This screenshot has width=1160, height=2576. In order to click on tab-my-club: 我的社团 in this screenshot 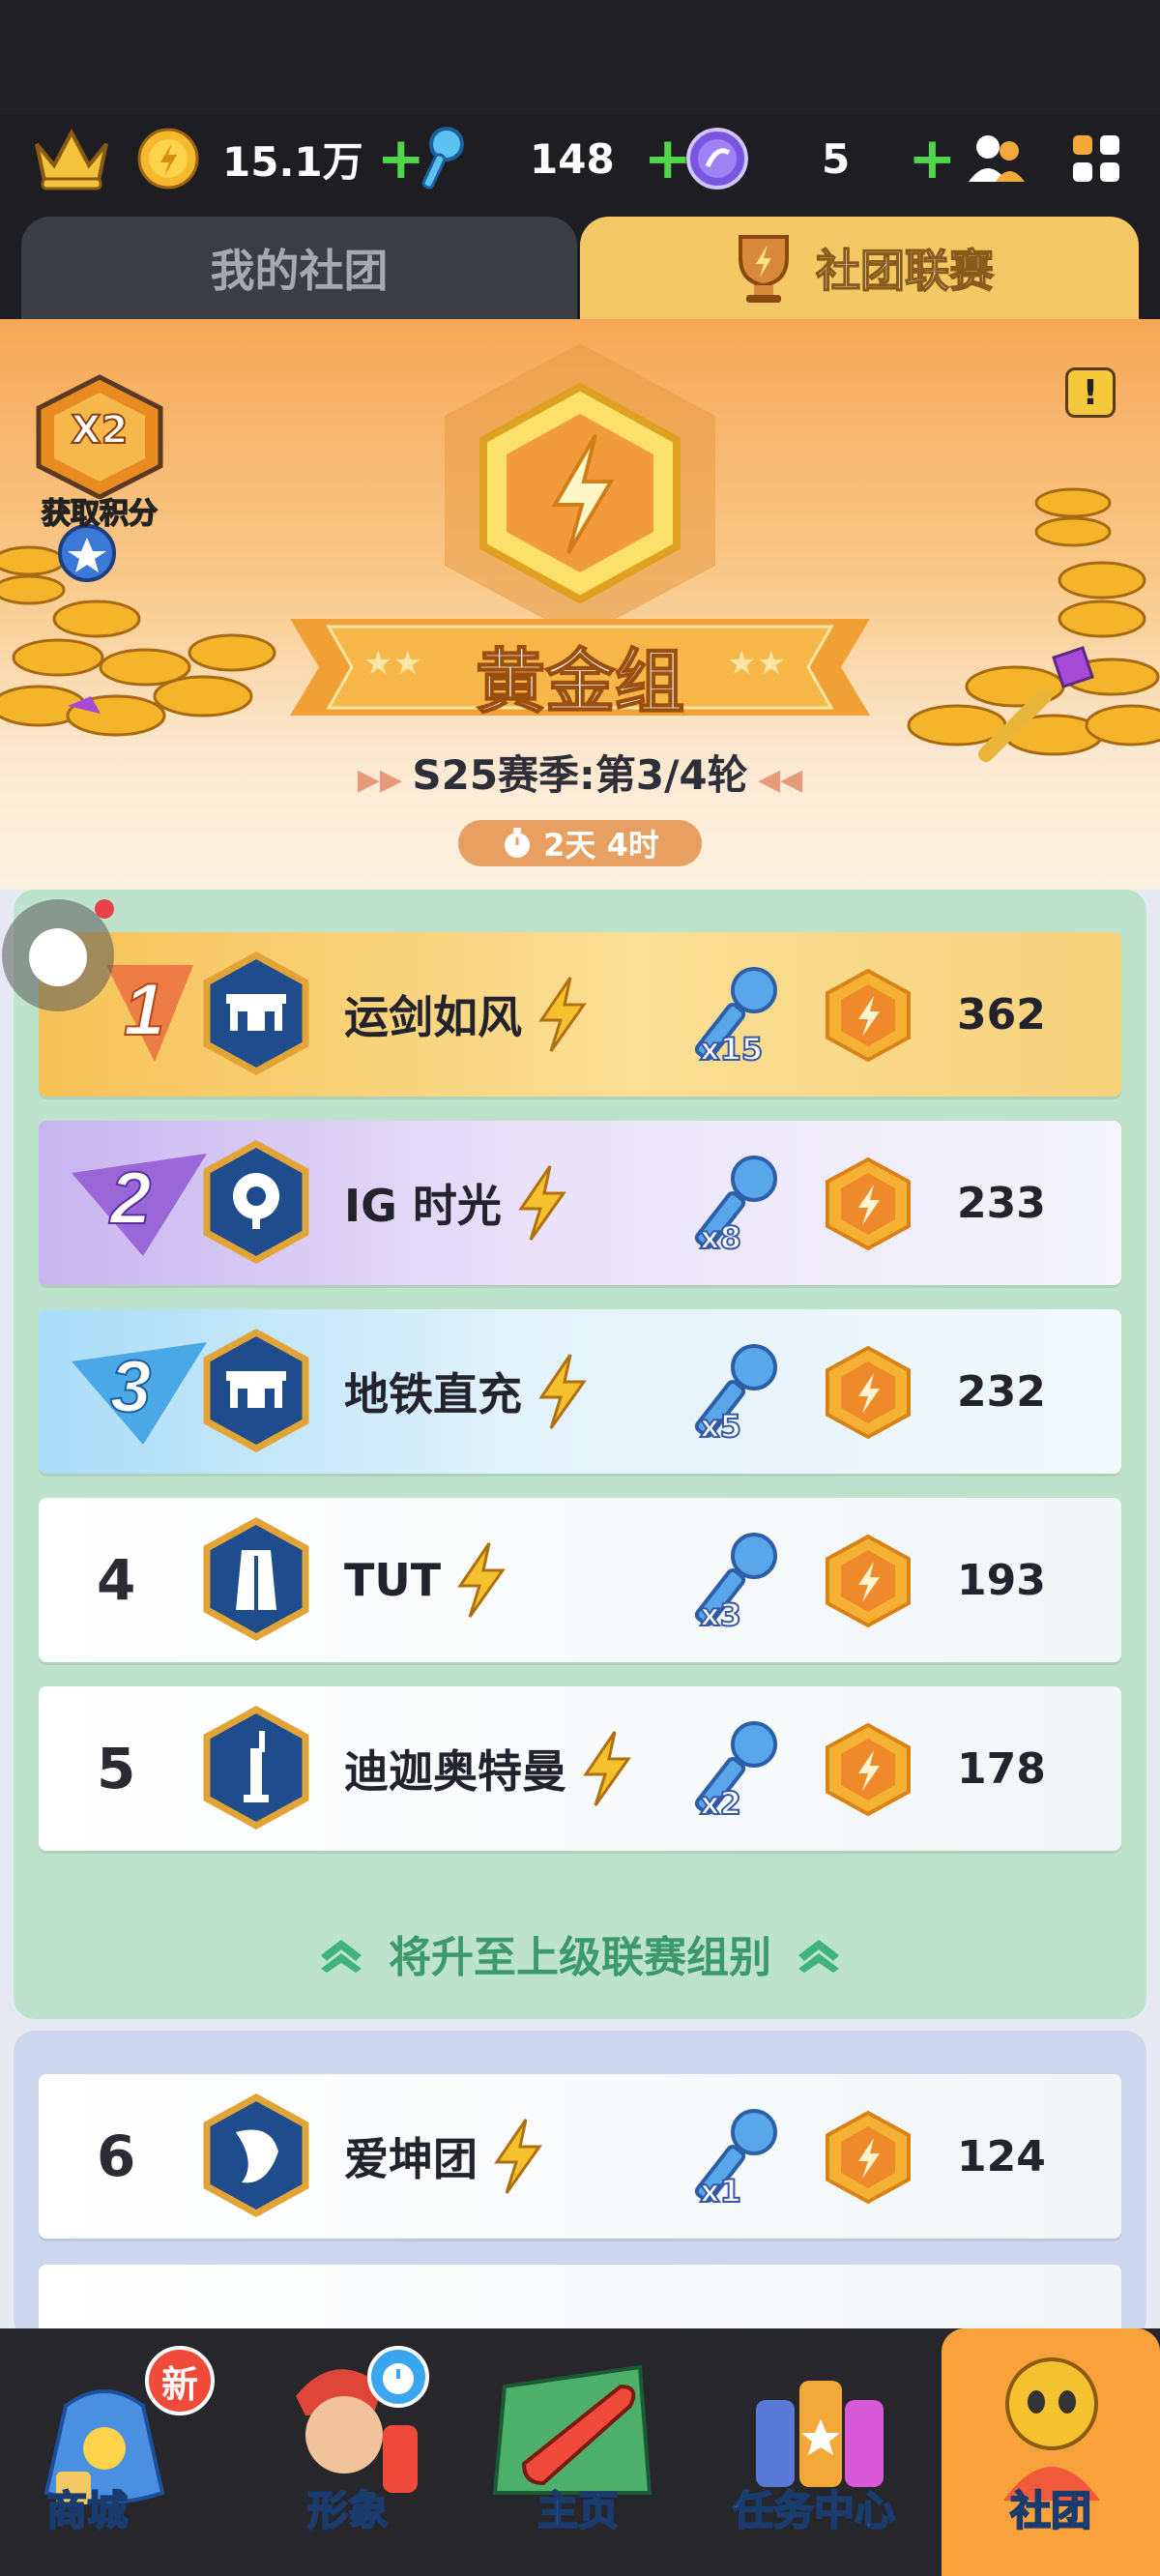, I will do `click(299, 268)`.